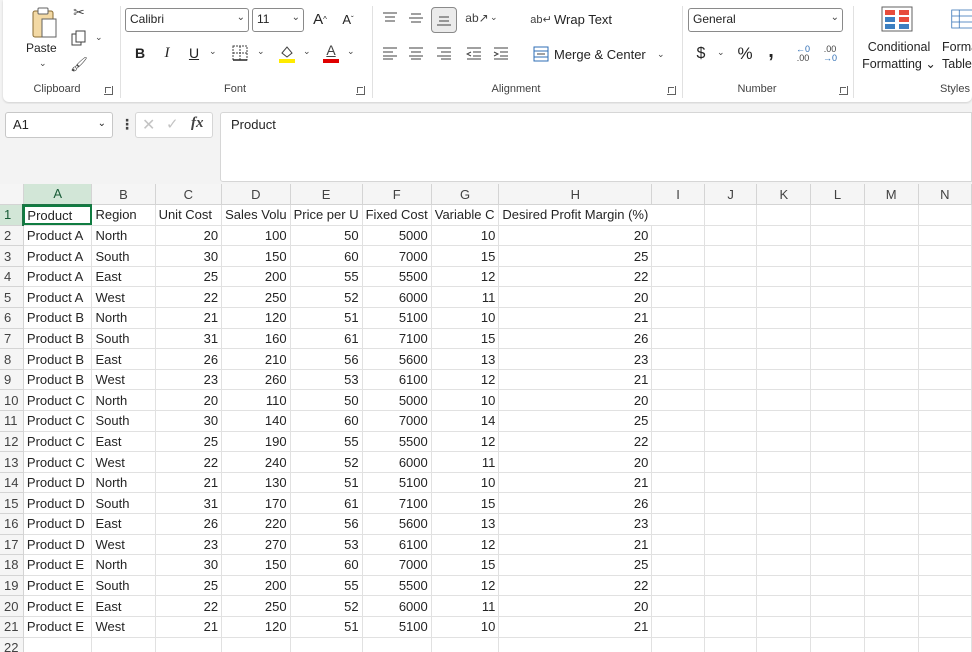 The width and height of the screenshot is (972, 652). I want to click on cell: Product D, so click(58, 483).